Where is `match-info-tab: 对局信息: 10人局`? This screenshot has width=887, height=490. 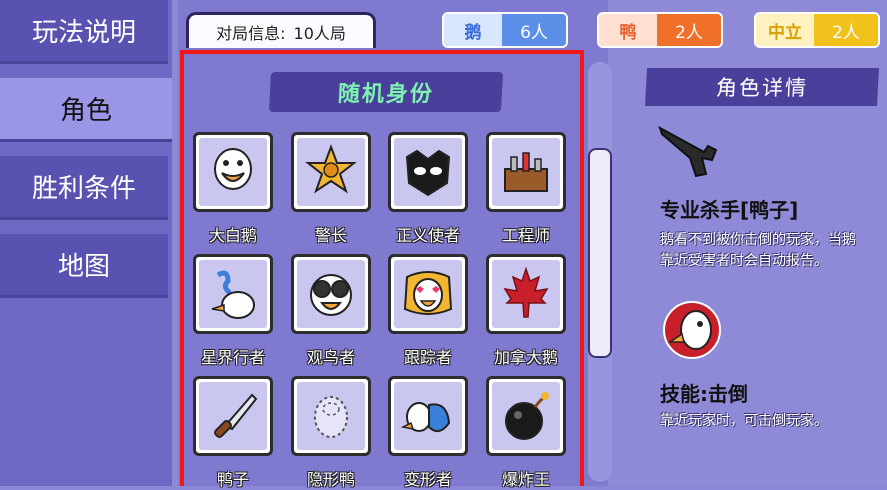
match-info-tab: 对局信息: 10人局 is located at coordinates (281, 30).